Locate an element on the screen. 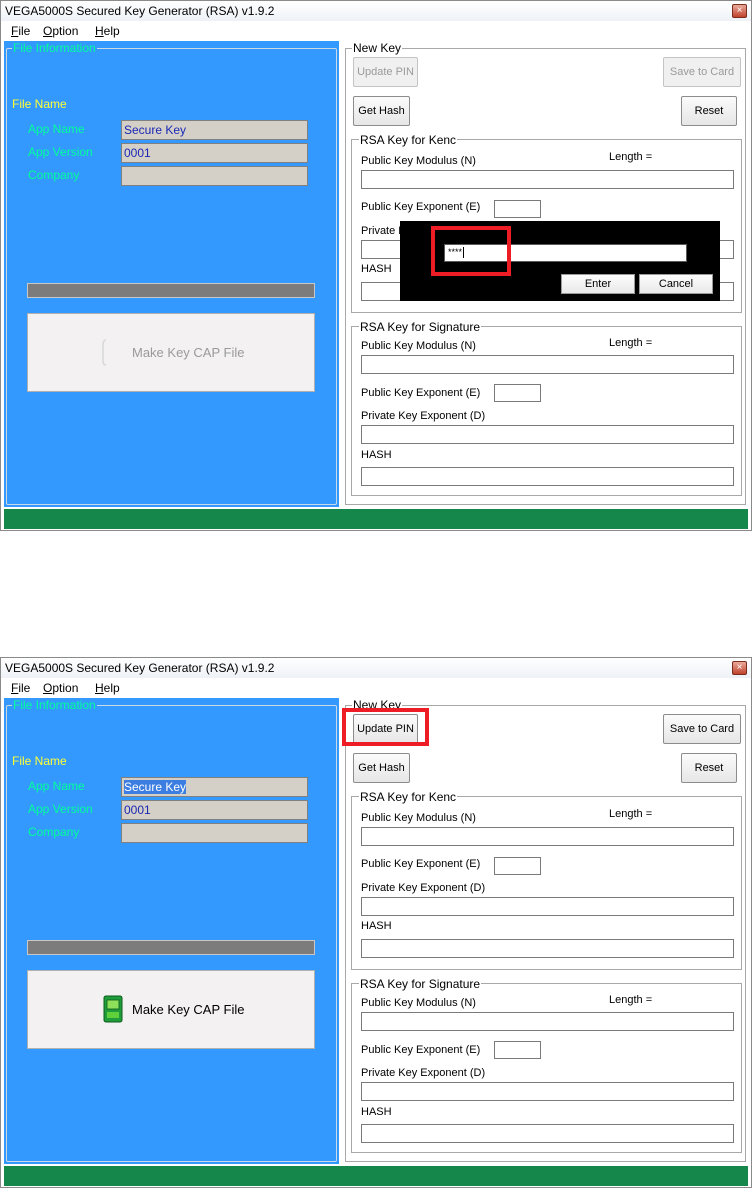 This screenshot has height=1188, width=752. kenc-length-label: Length = is located at coordinates (631, 814).